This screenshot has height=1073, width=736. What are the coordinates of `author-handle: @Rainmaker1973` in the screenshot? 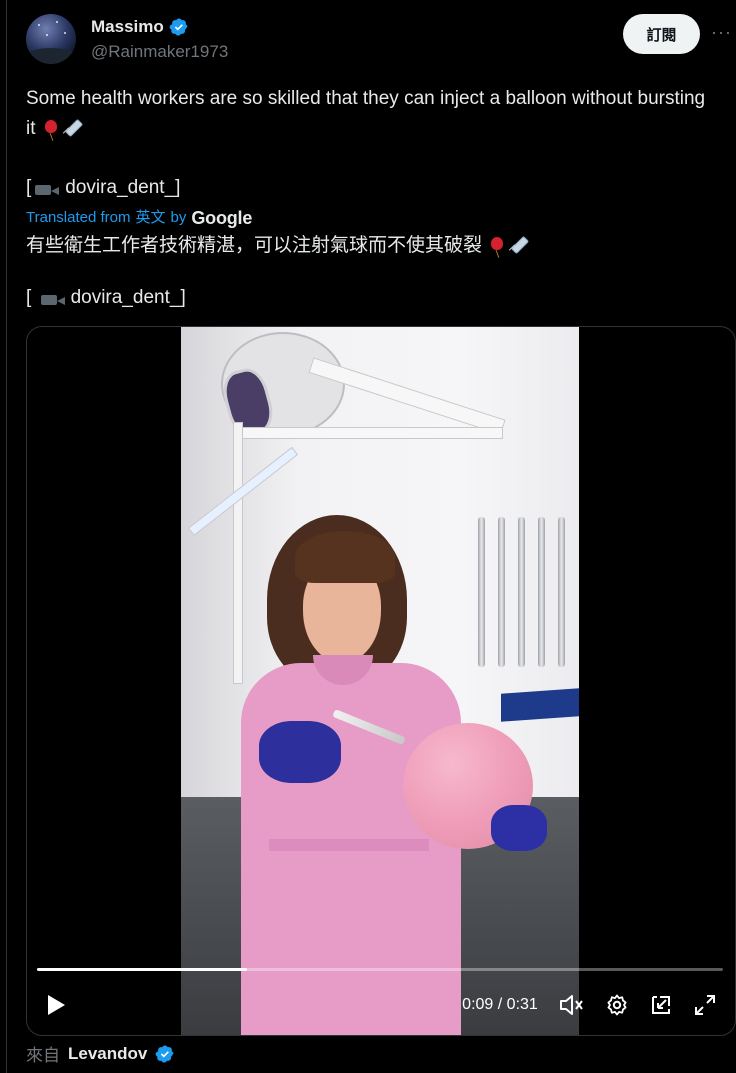 It's located at (159, 52).